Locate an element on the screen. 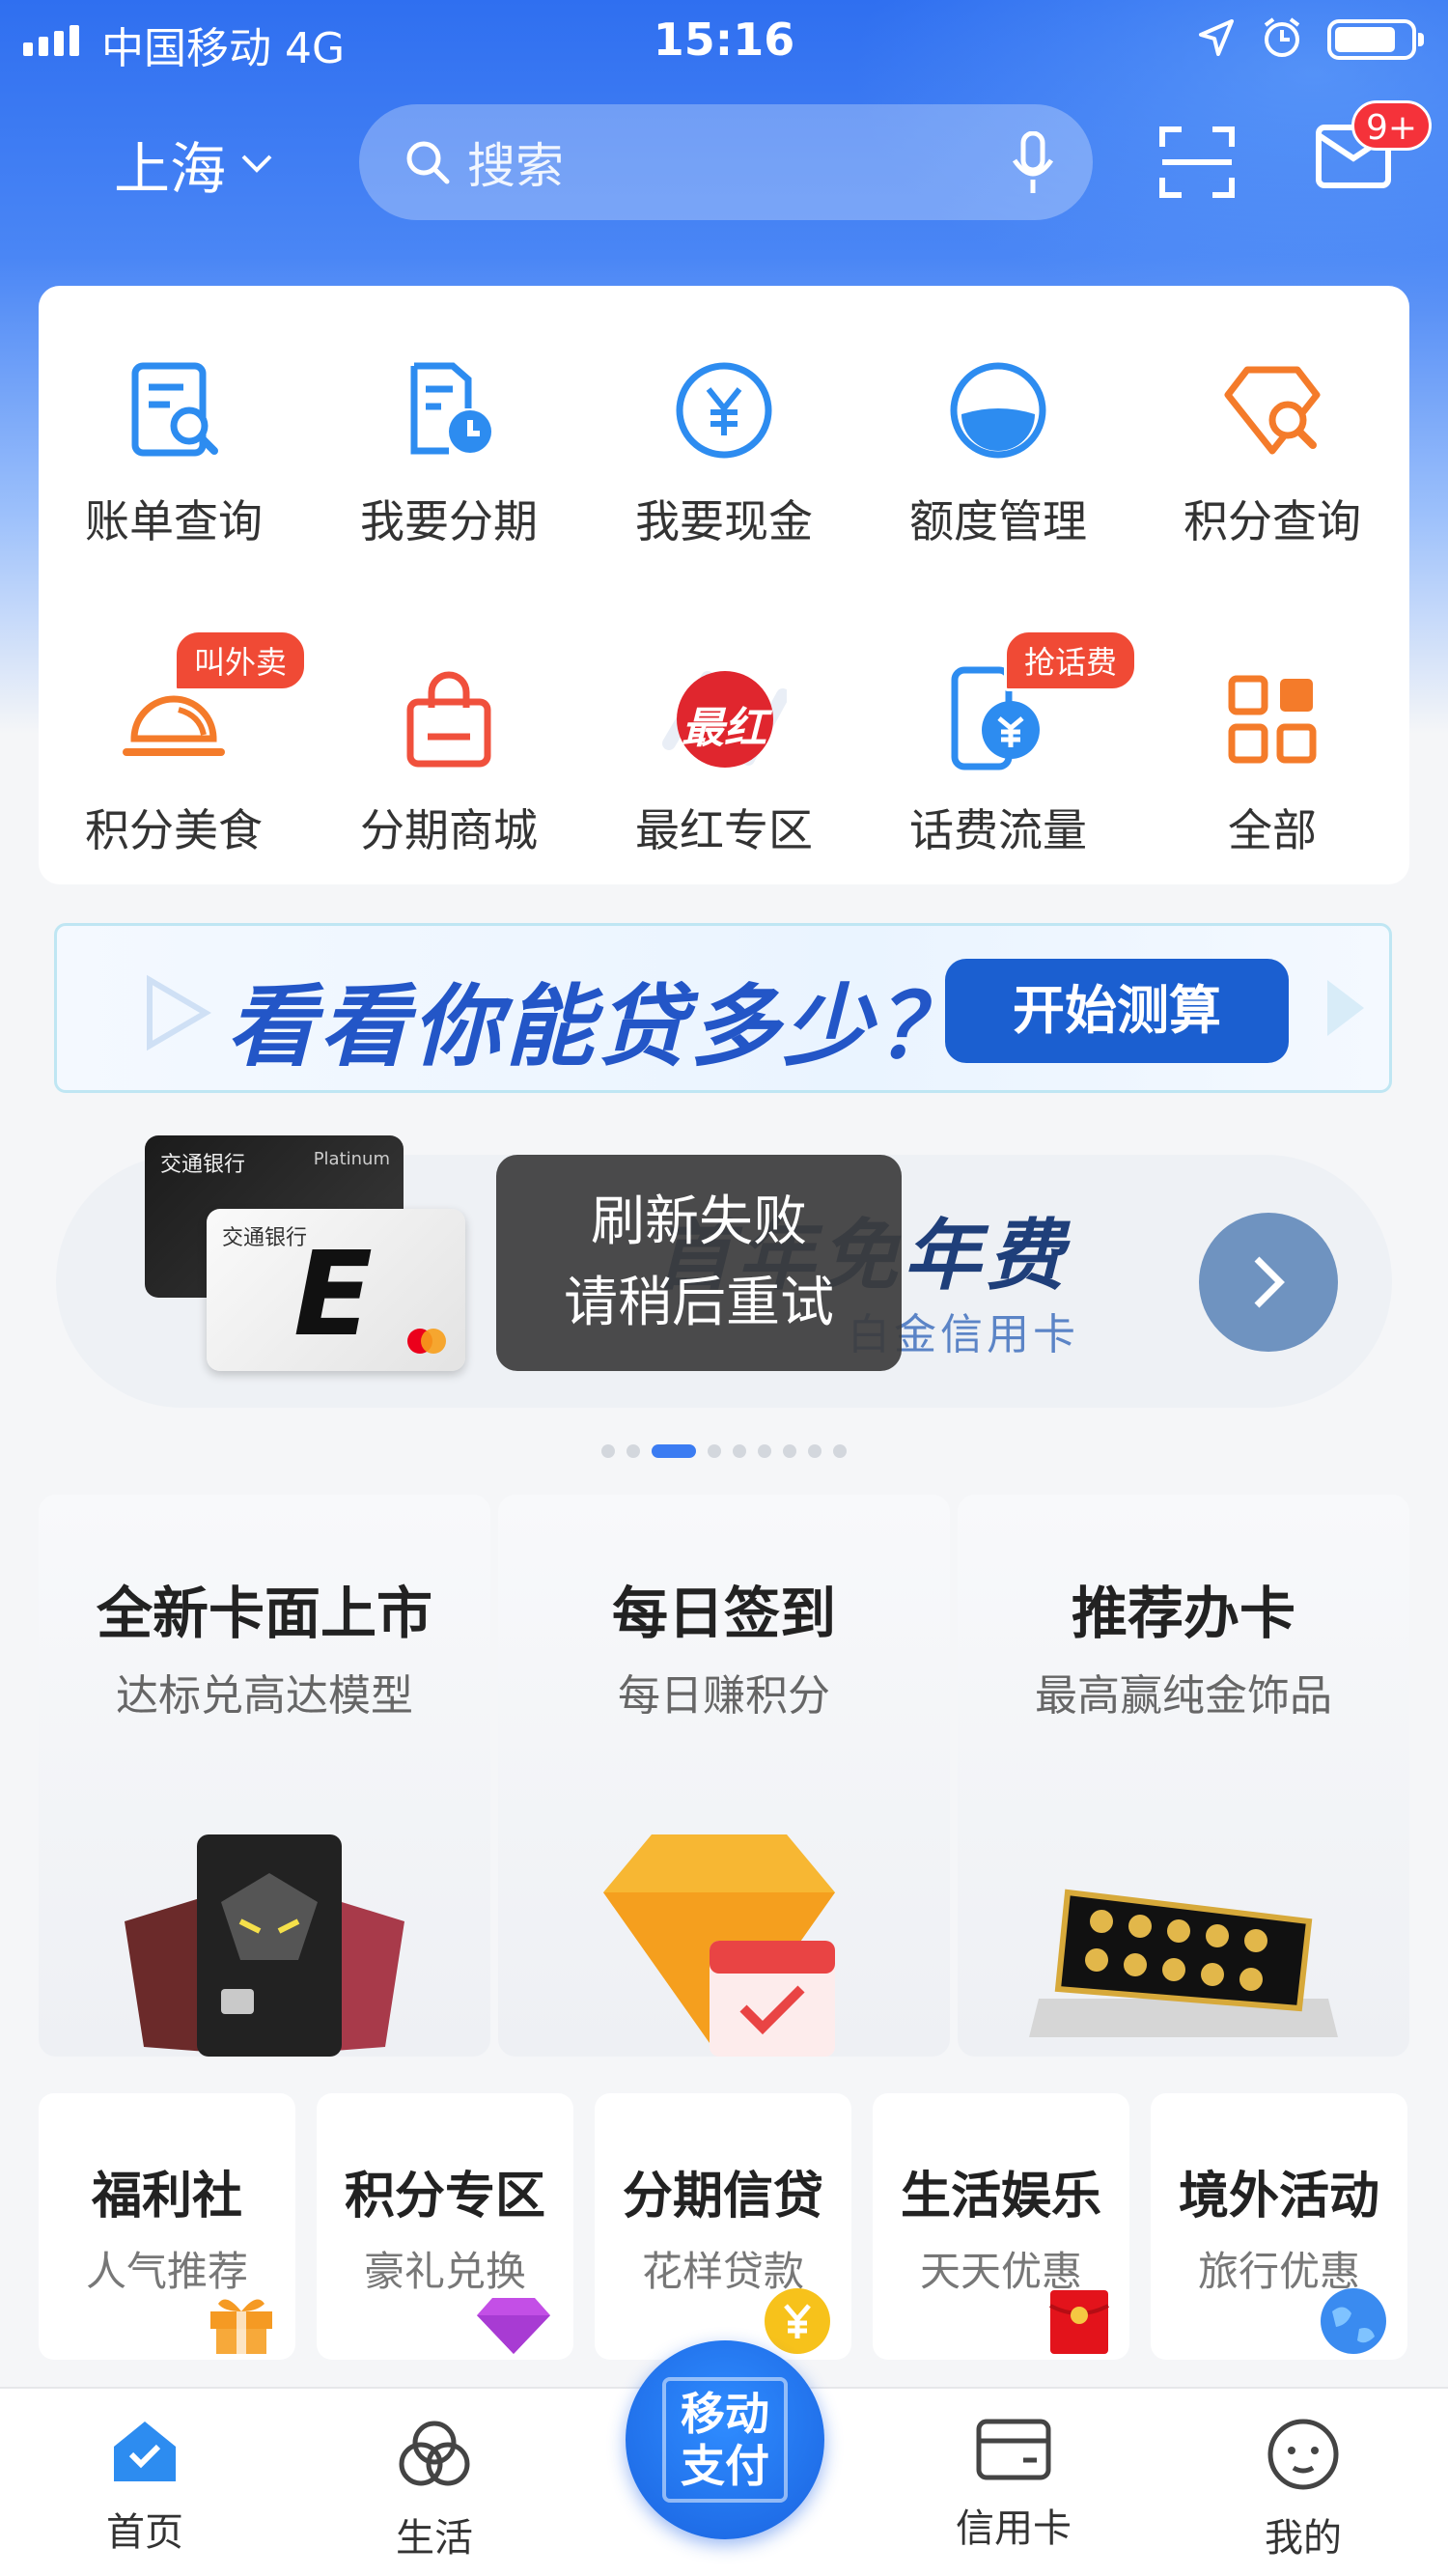 The height and width of the screenshot is (2576, 1448). scan-icon is located at coordinates (1197, 163).